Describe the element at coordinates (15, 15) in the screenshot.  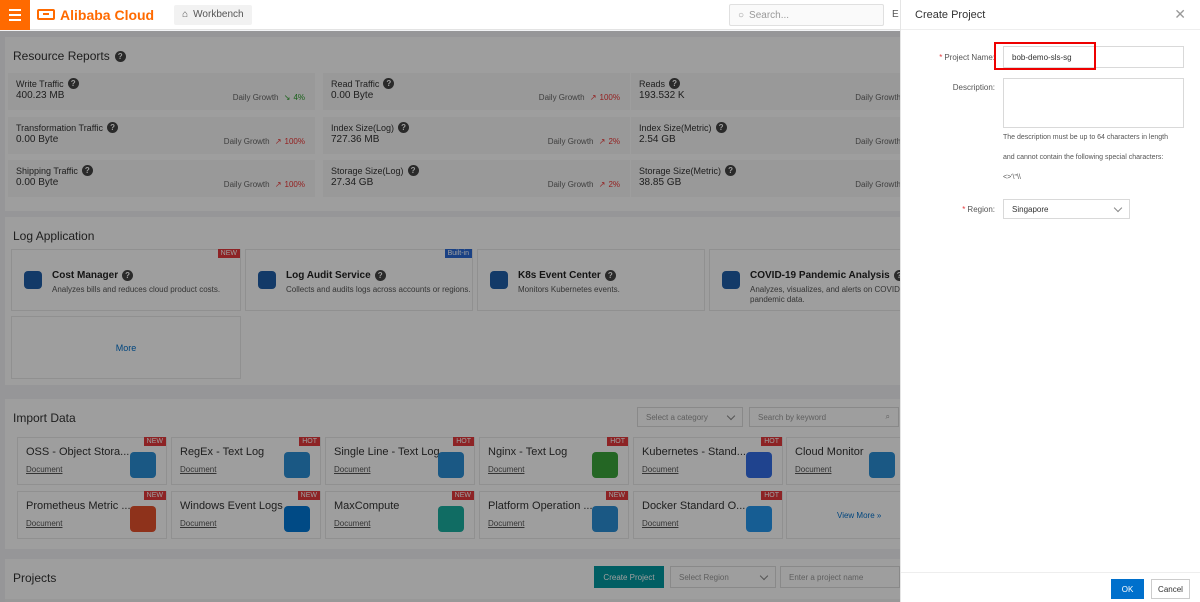
I see `menu-icon` at that location.